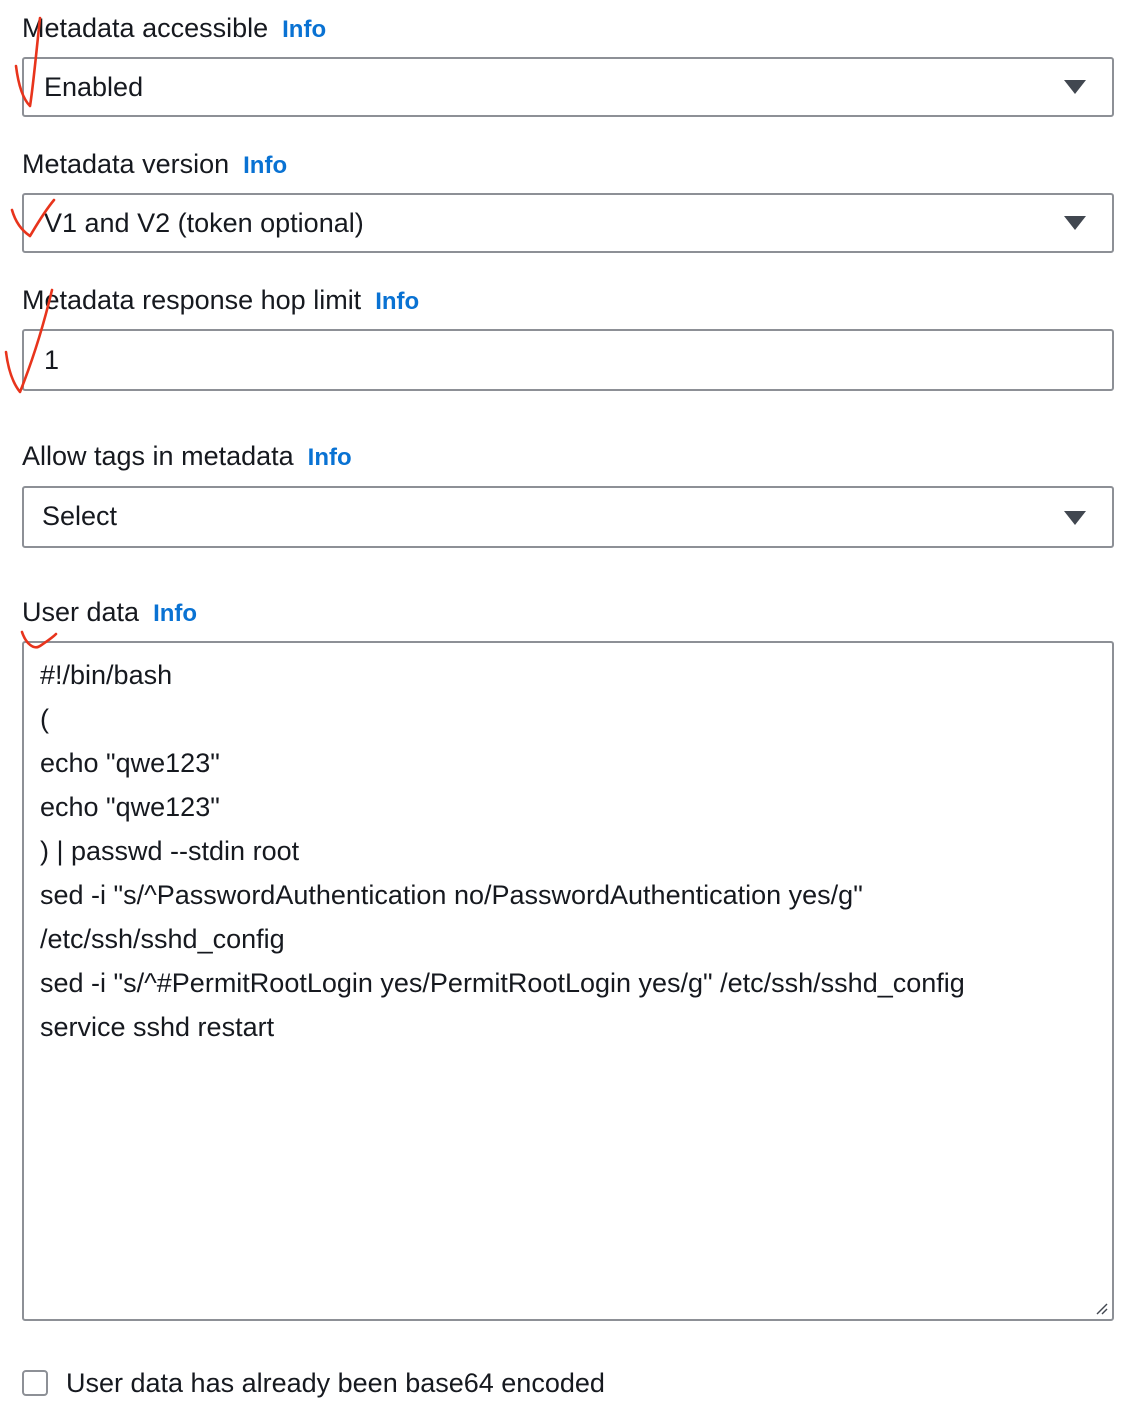  Describe the element at coordinates (81, 612) in the screenshot. I see `user-data-label-text: User data` at that location.